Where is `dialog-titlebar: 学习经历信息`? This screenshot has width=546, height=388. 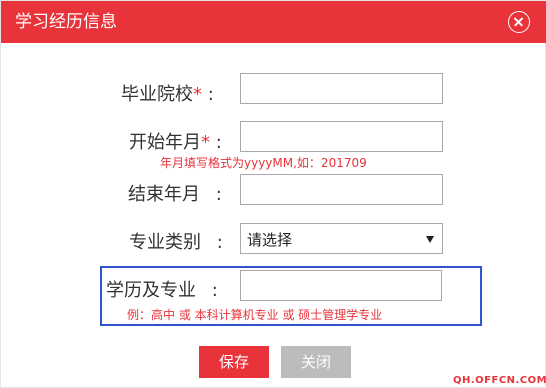
dialog-titlebar: 学习经历信息 is located at coordinates (273, 22).